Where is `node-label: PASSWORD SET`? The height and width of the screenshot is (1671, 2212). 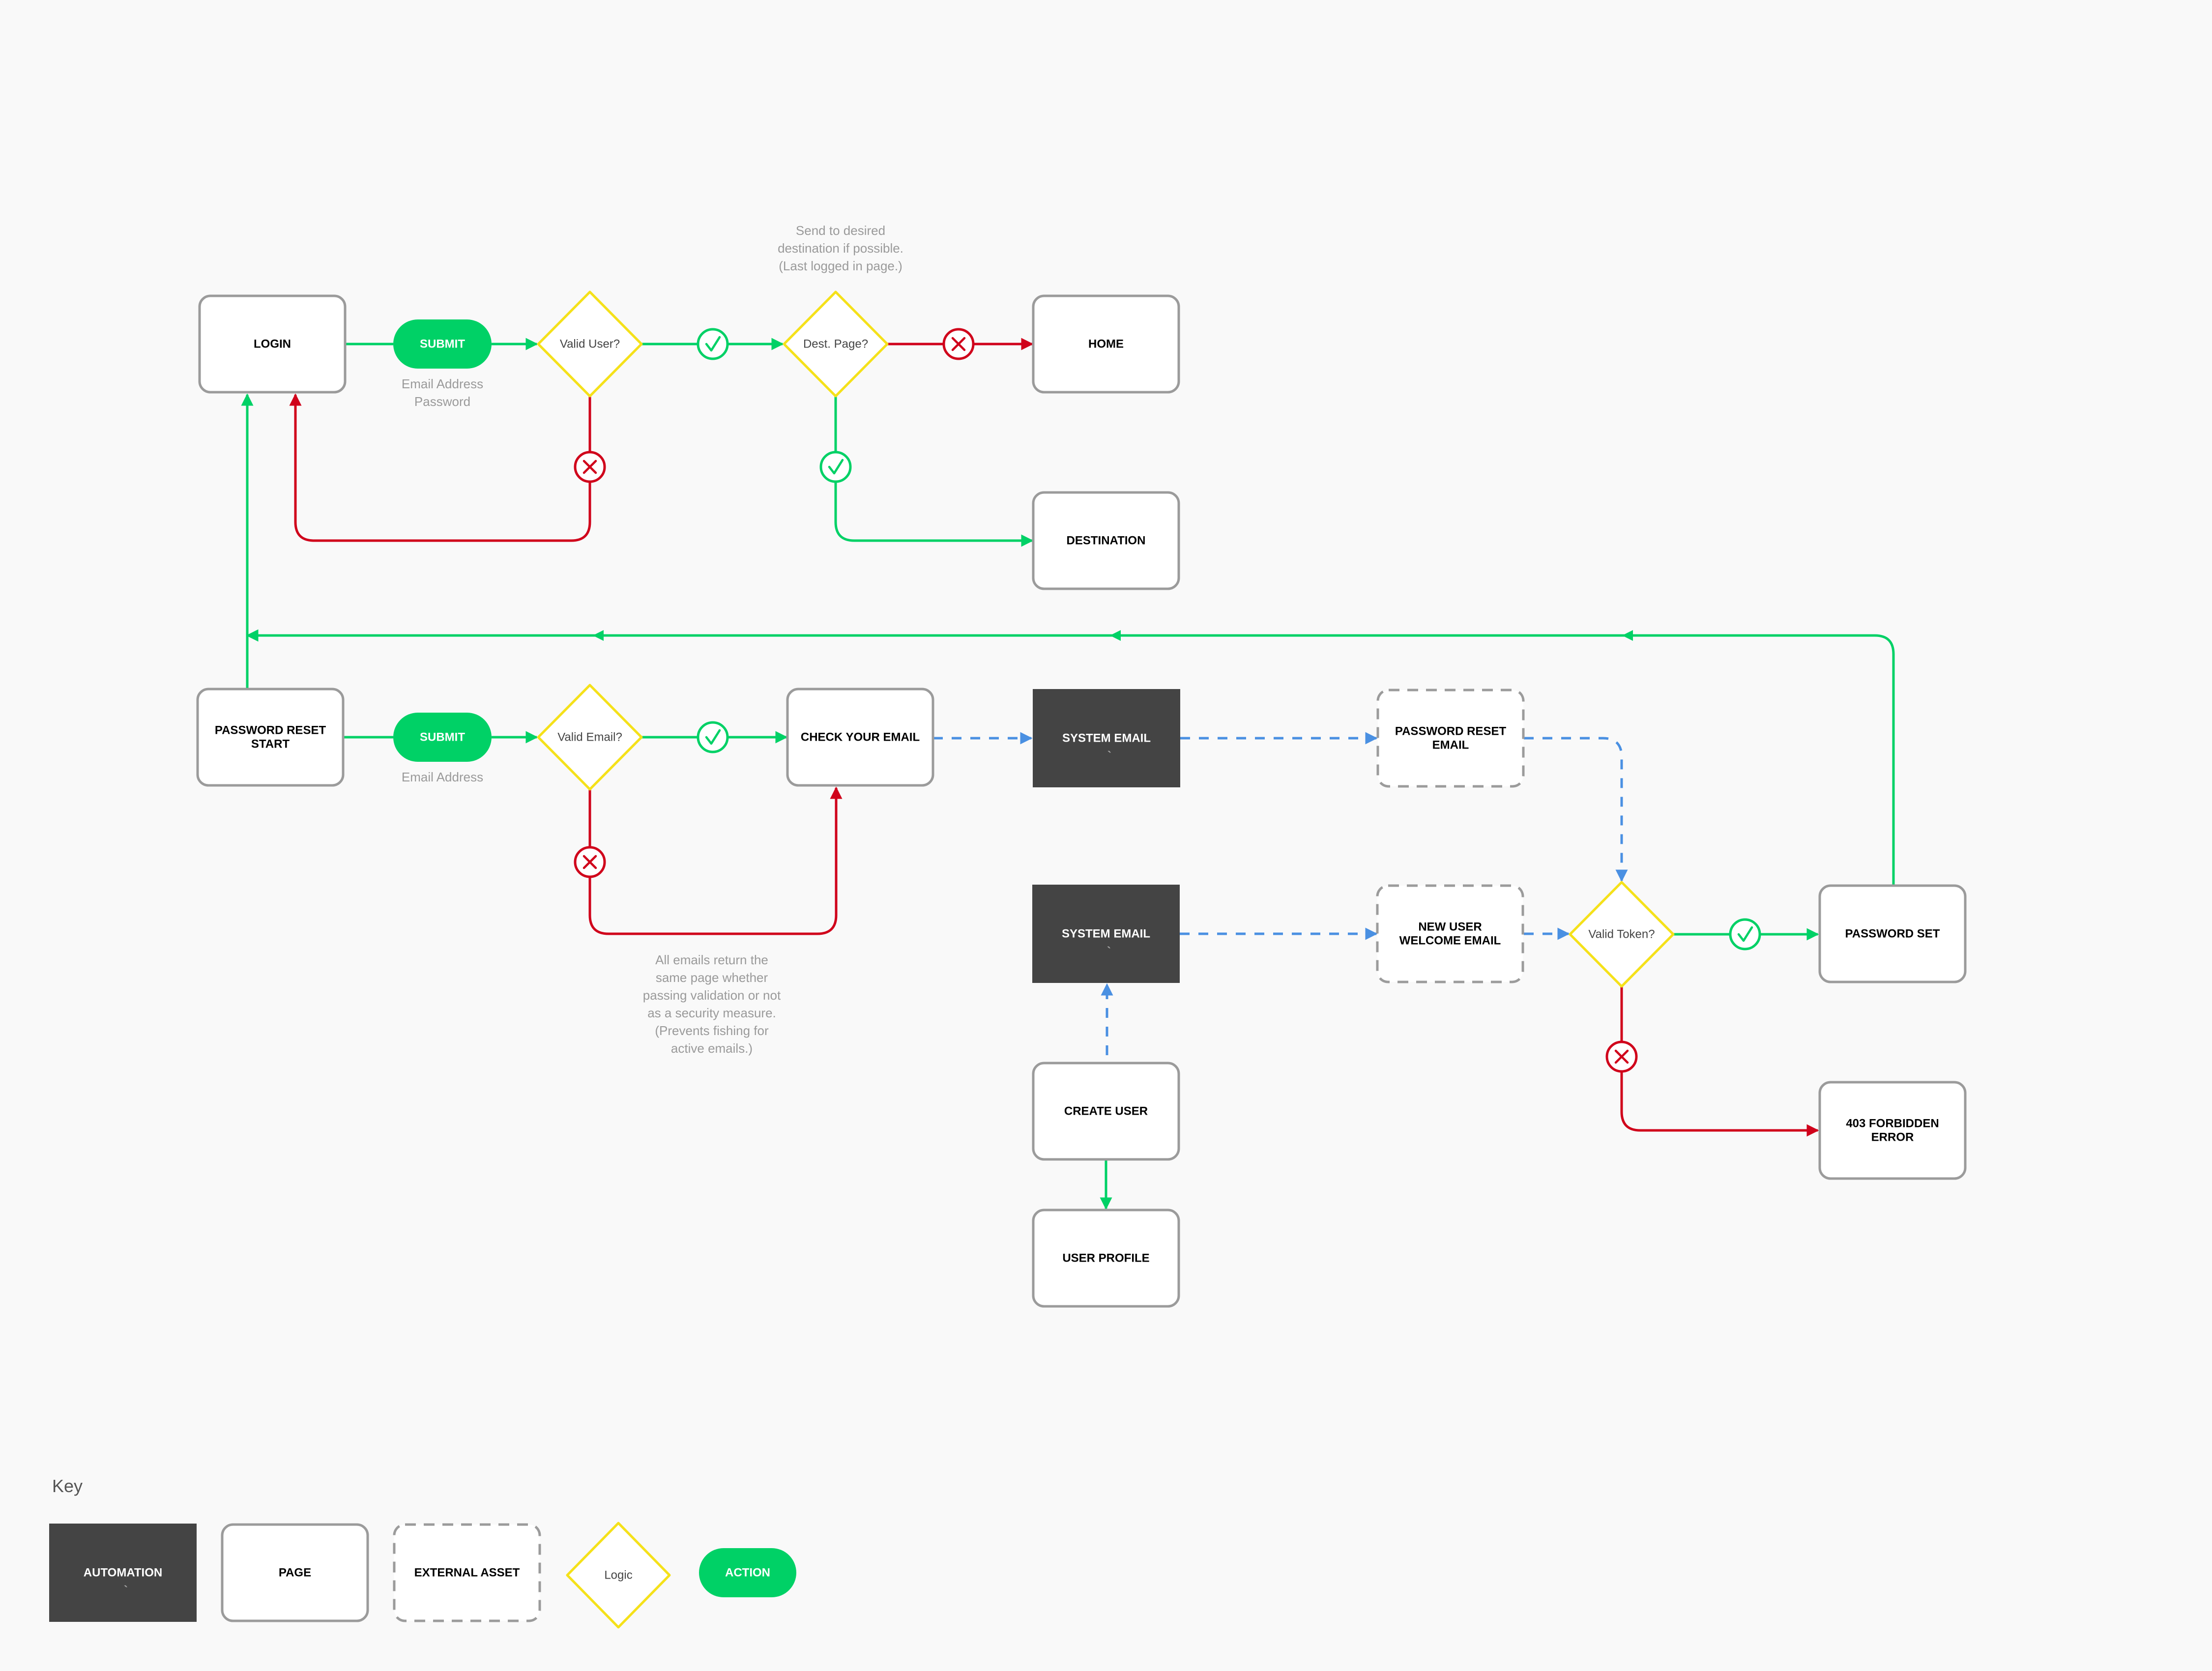
node-label: PASSWORD SET is located at coordinates (1893, 934).